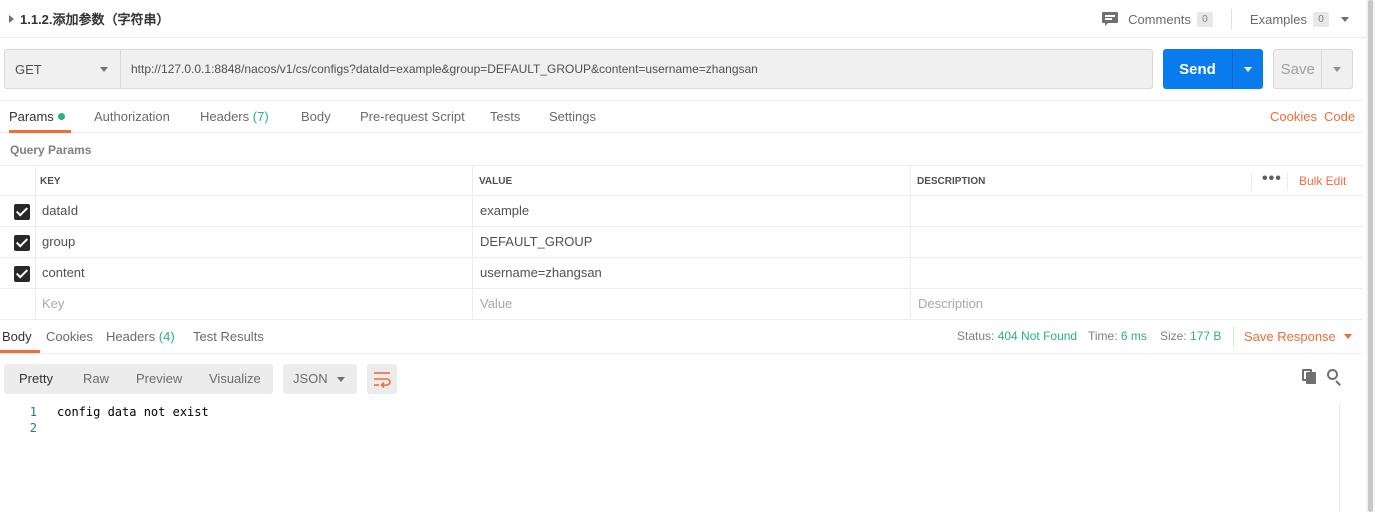 The image size is (1375, 512). Describe the element at coordinates (1159, 19) in the screenshot. I see `comments-button: Comments` at that location.